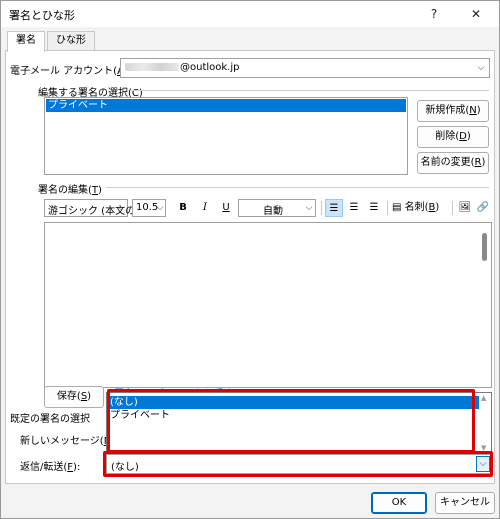  What do you see at coordinates (397, 207) in the screenshot?
I see `business-card-icon: ▤` at bounding box center [397, 207].